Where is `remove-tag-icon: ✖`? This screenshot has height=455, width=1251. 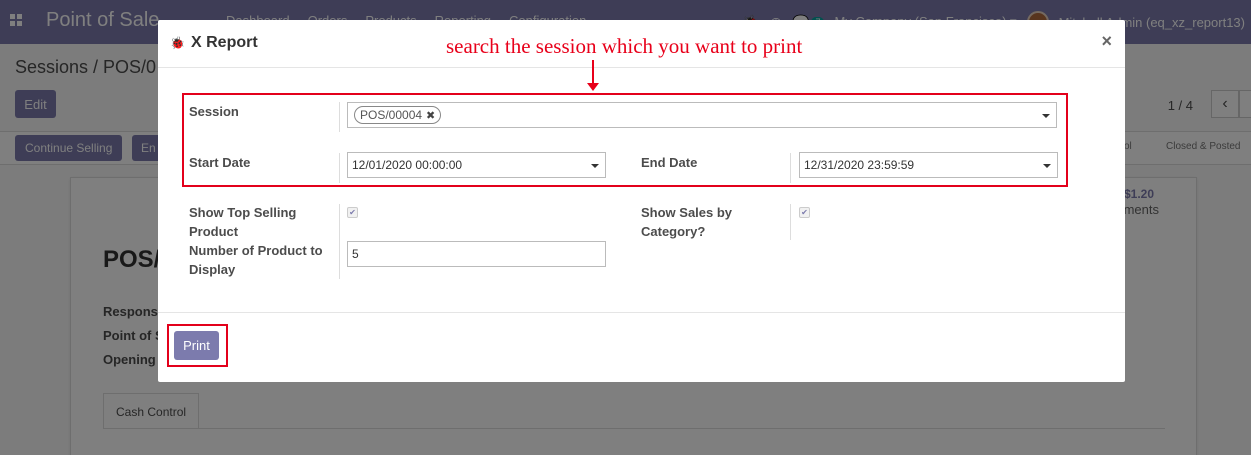
remove-tag-icon: ✖ is located at coordinates (430, 115).